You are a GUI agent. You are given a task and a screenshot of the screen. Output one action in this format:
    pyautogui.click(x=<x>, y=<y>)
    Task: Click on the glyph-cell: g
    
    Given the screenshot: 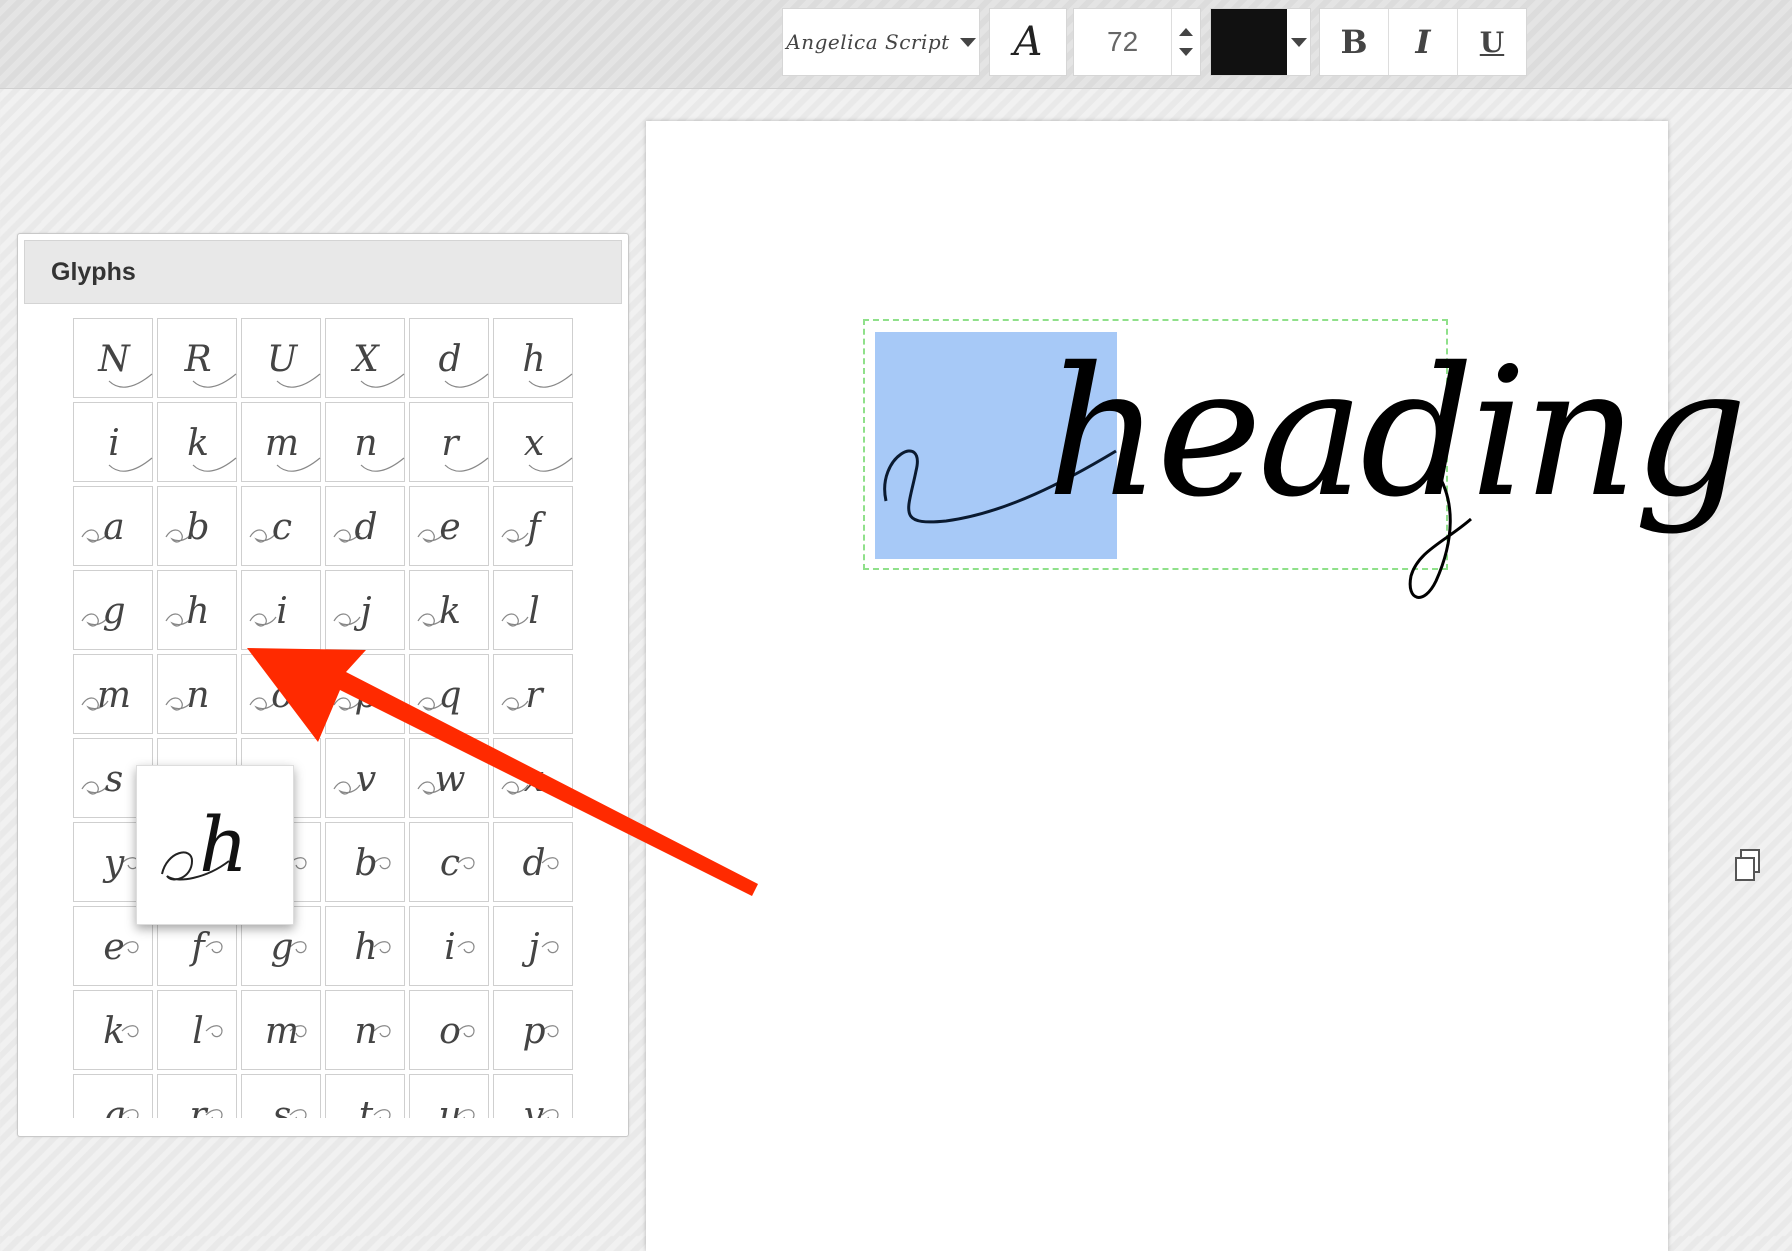 What is the action you would take?
    pyautogui.click(x=113, y=610)
    